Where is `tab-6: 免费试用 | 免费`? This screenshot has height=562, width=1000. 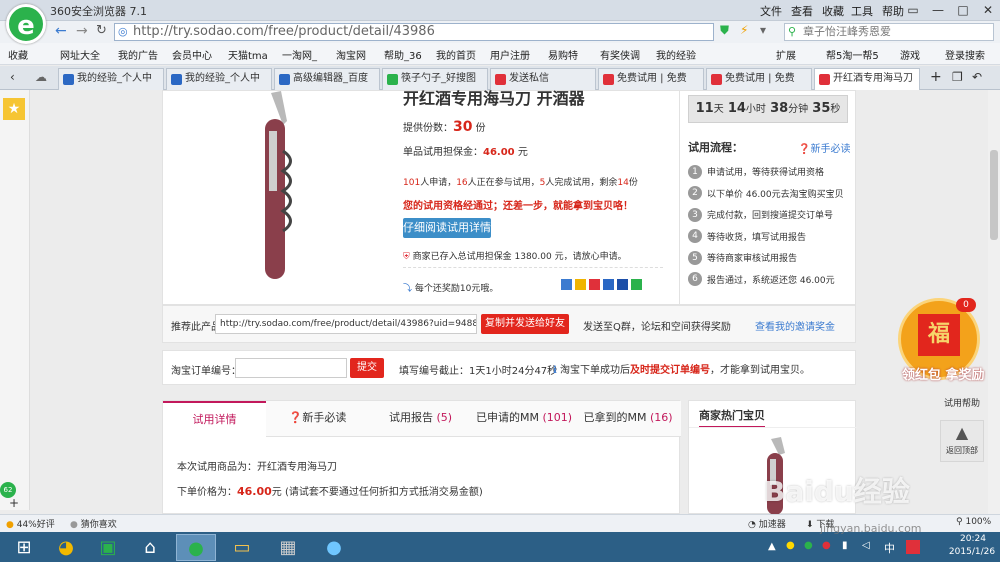
tab-6: 免费试用 | 免费 is located at coordinates (759, 79).